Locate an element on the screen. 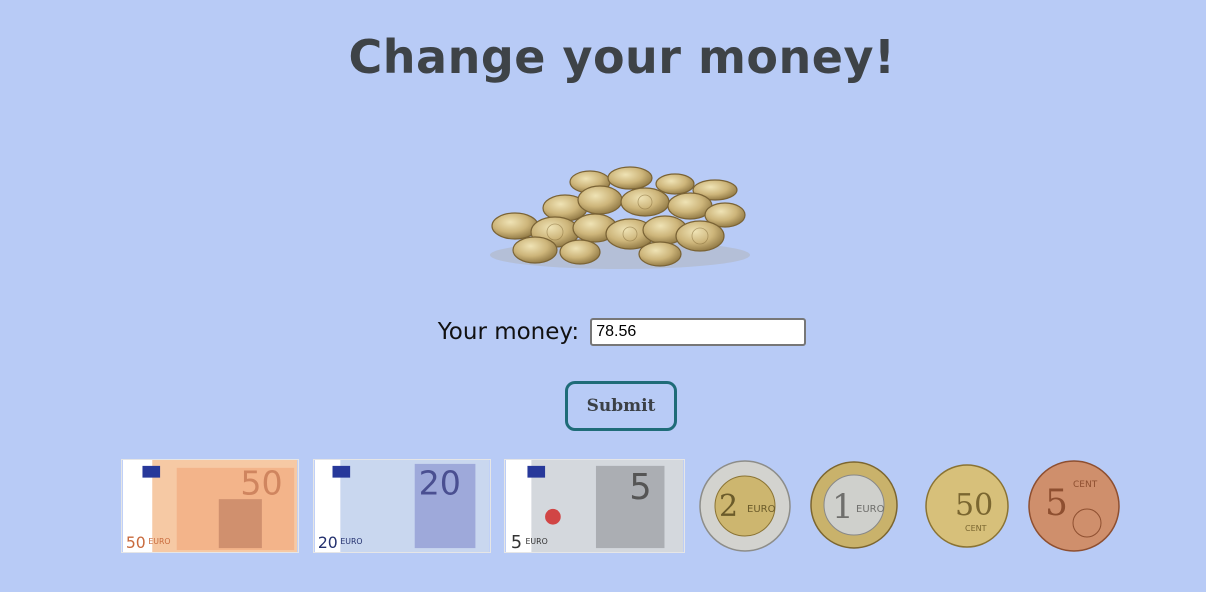 The width and height of the screenshot is (1206, 592). coin-value-text: 1 is located at coordinates (843, 507).